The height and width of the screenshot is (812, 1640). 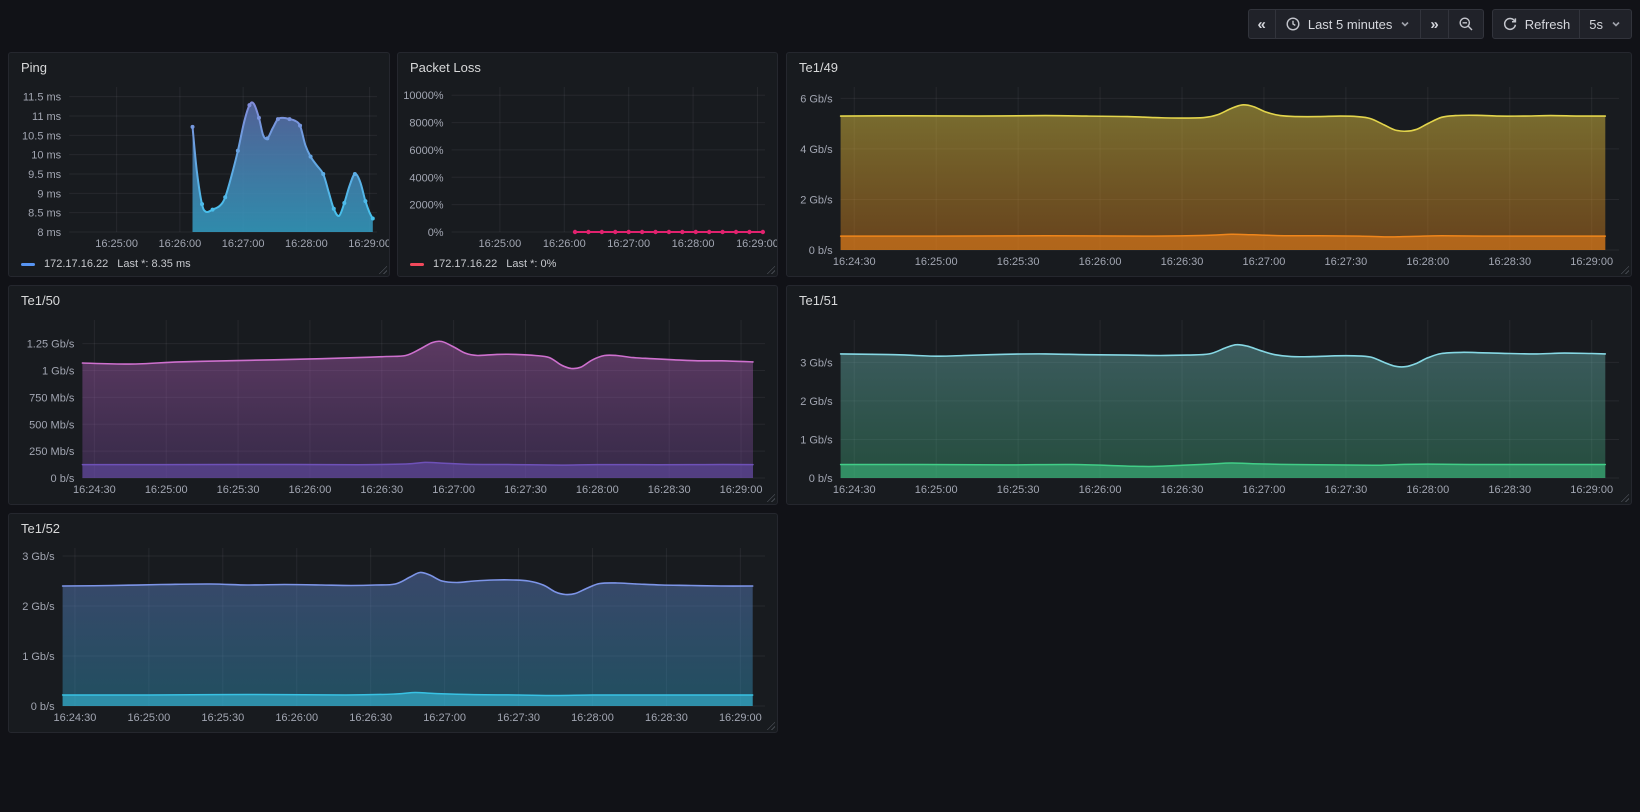 I want to click on time-range-picker-button: Last 5 minutes, so click(x=1347, y=24).